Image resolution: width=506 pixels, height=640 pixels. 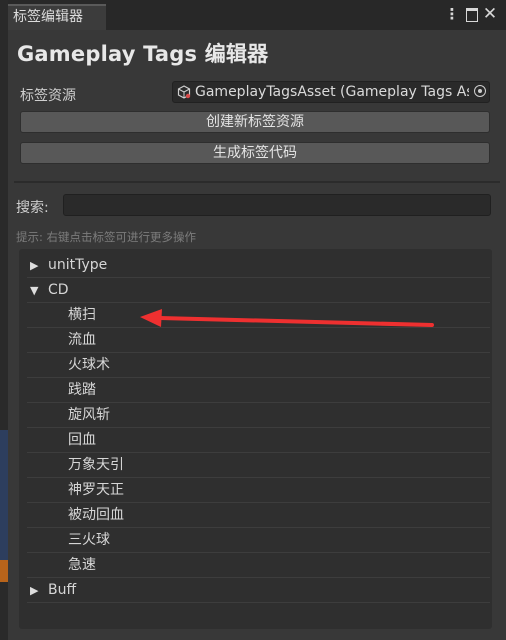 I want to click on tree-tag-row: 神罗天正, so click(x=255, y=490).